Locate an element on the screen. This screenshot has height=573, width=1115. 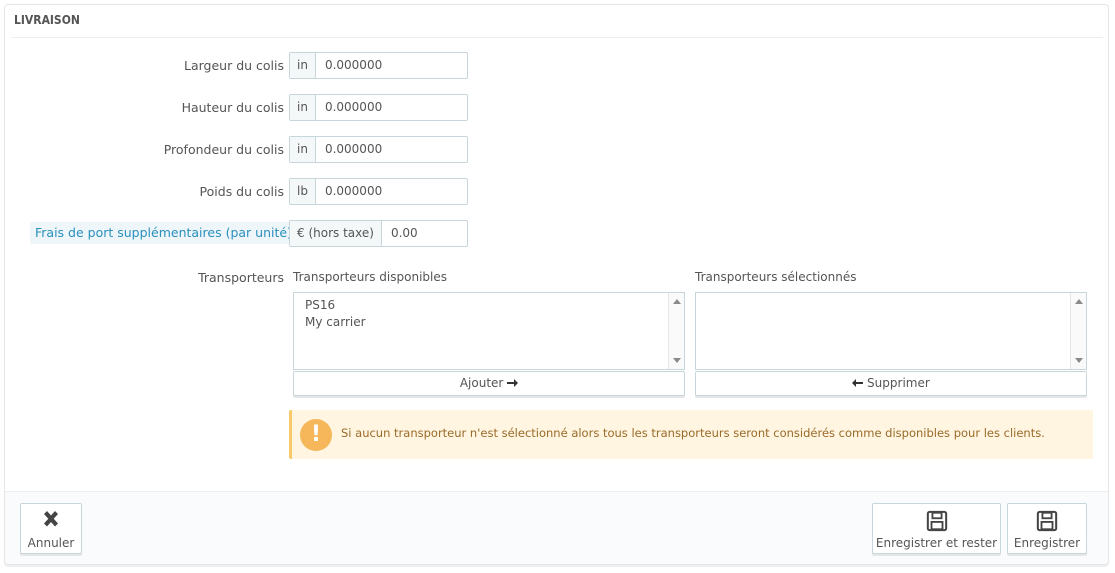
field-row-depth: Profondeur du colis in 0.000000 is located at coordinates (240, 149).